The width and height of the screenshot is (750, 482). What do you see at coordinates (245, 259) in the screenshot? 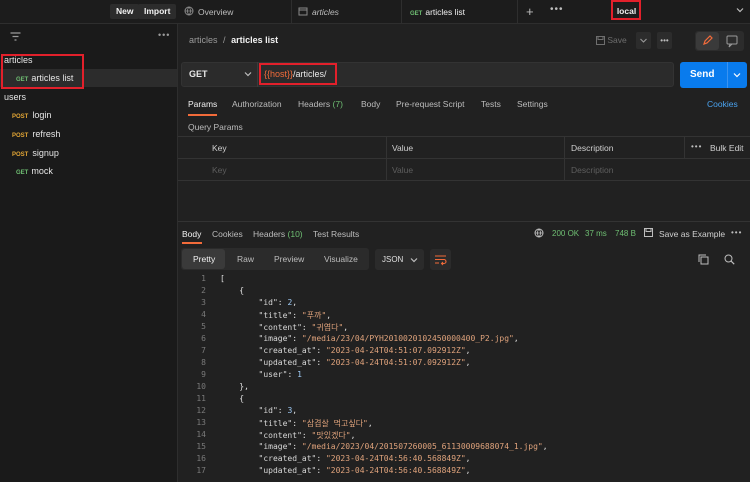
I see `view-raw: Raw` at bounding box center [245, 259].